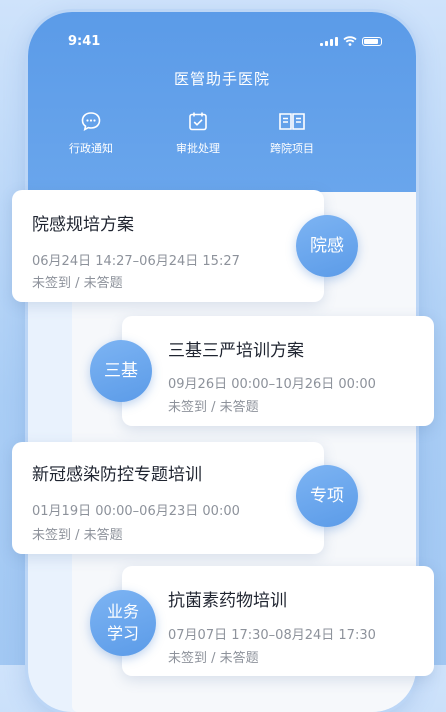 This screenshot has height=712, width=446. Describe the element at coordinates (221, 79) in the screenshot. I see `app-title: 医管助手医院` at that location.